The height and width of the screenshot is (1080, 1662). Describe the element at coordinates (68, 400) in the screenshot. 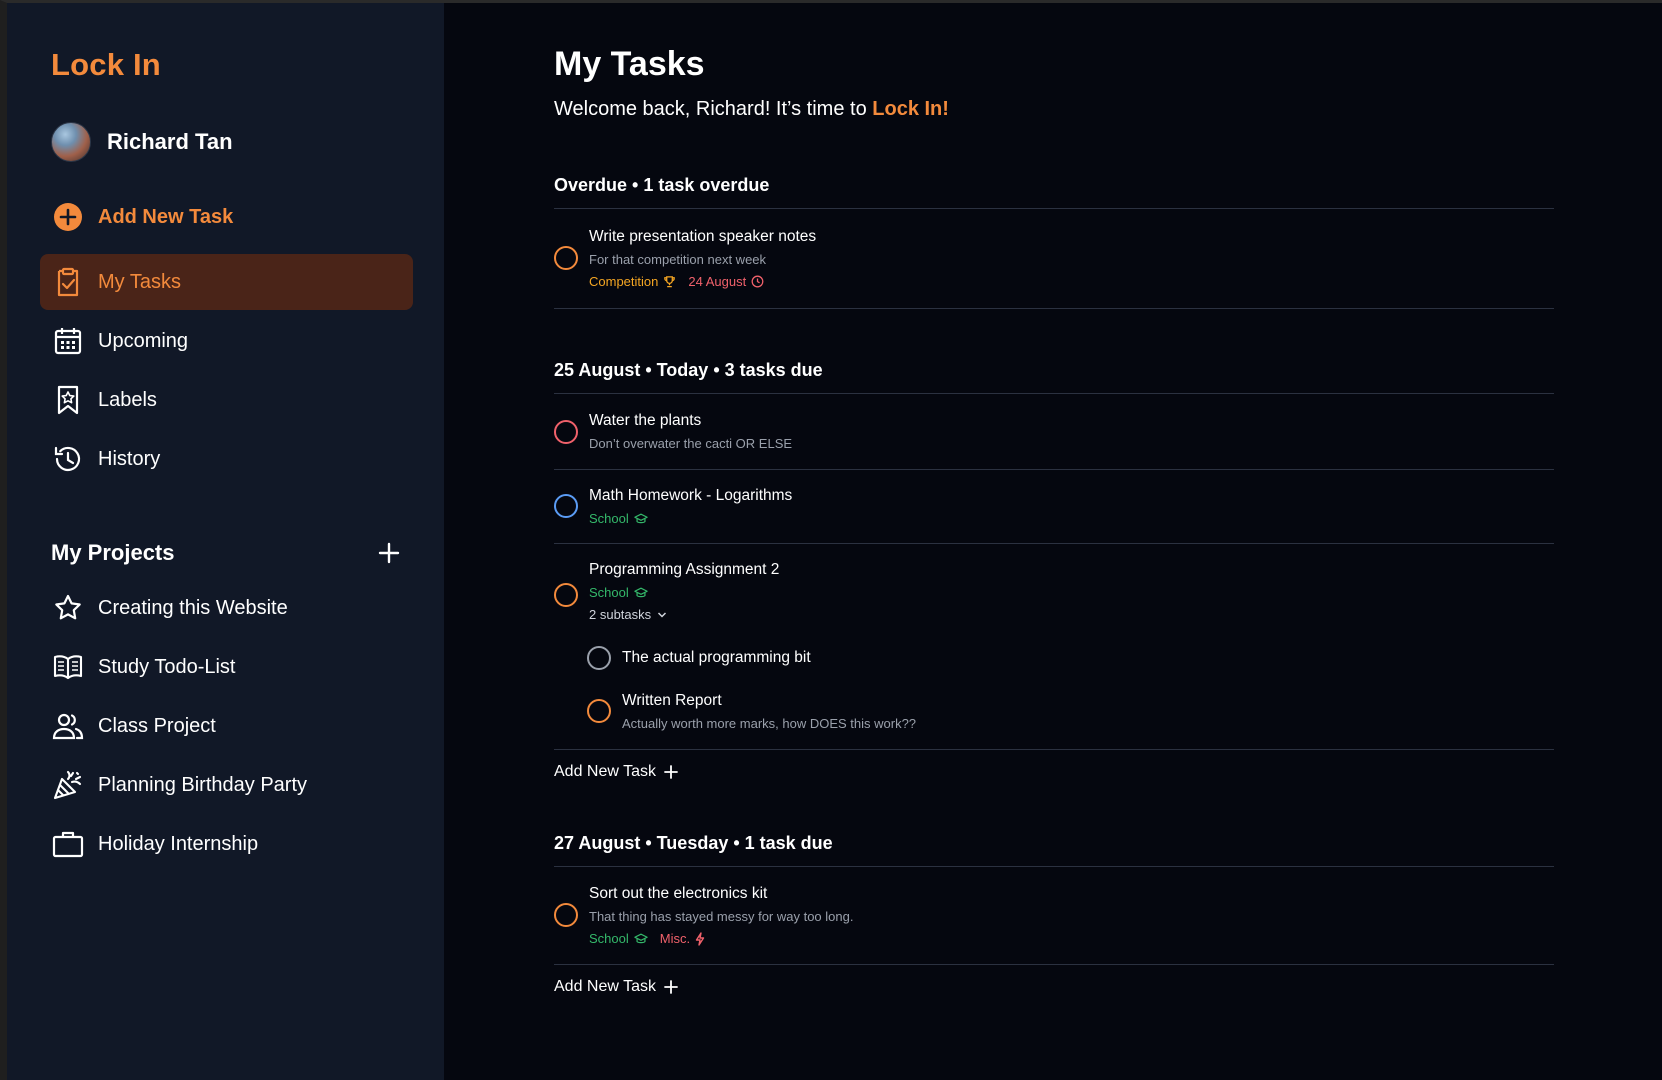

I see `bookmark-star-icon` at that location.